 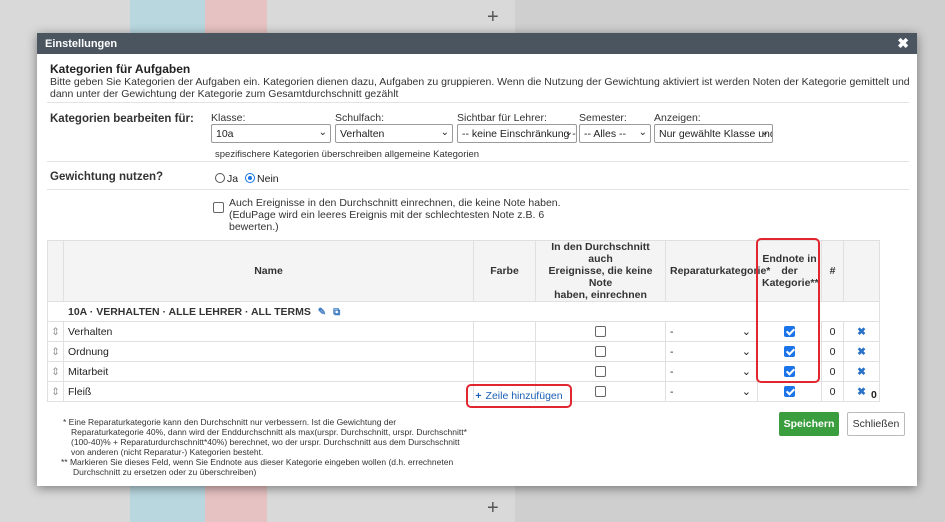 I want to click on anzeigen-value: Nur gewählte Klasse und Fach, so click(x=715, y=133).